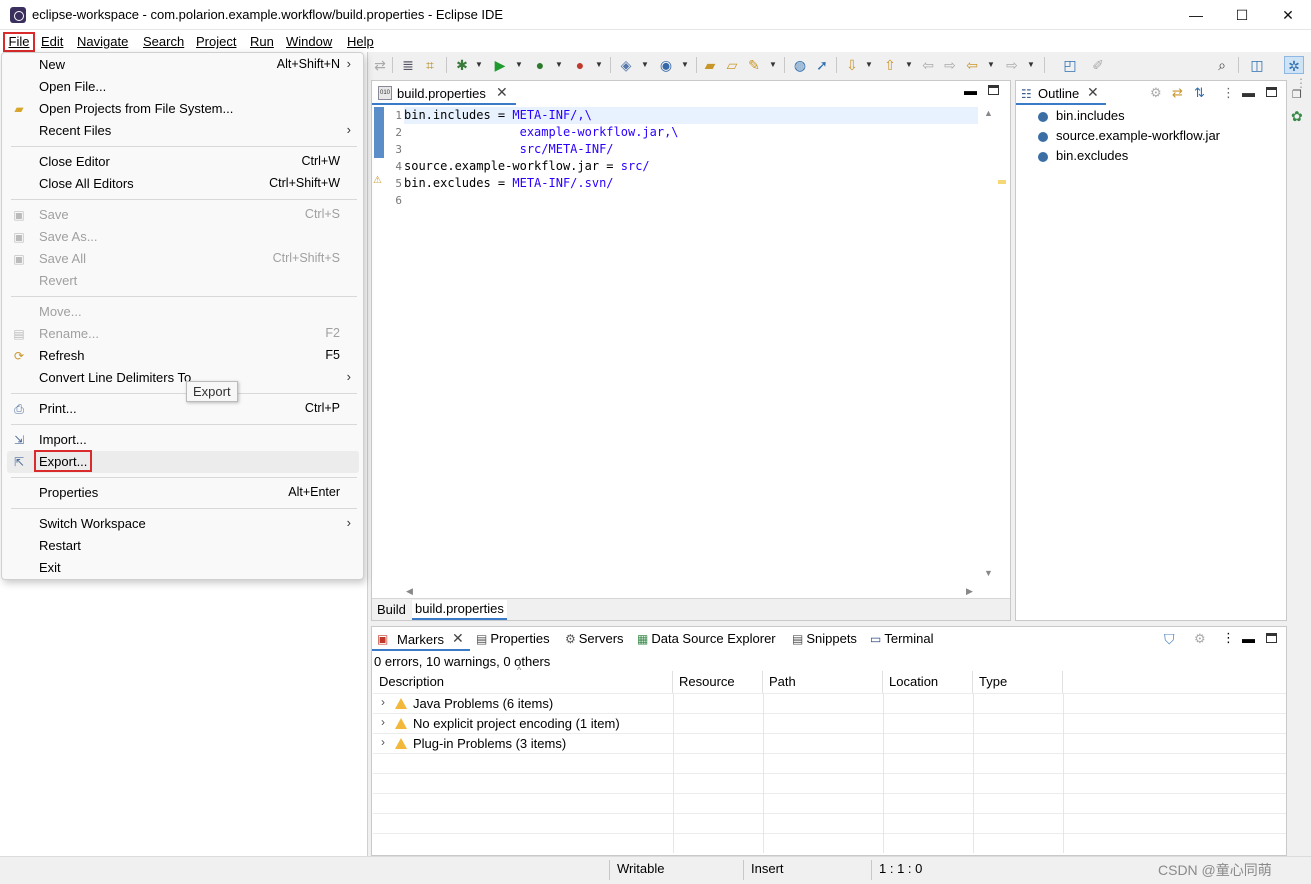 The height and width of the screenshot is (884, 1311). What do you see at coordinates (182, 546) in the screenshot?
I see `menu-item-restart: Restart` at bounding box center [182, 546].